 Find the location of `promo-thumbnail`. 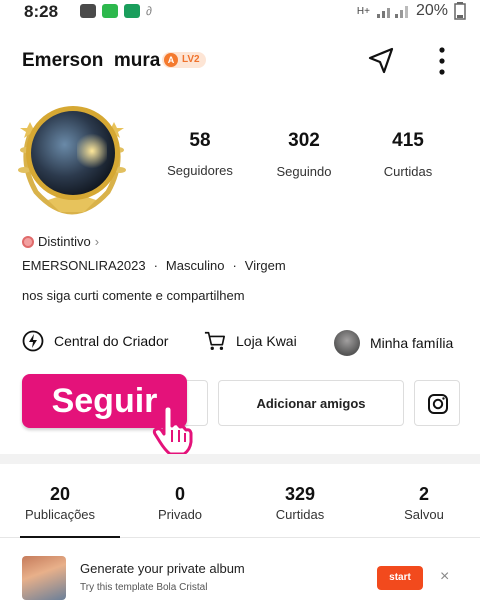

promo-thumbnail is located at coordinates (44, 578).